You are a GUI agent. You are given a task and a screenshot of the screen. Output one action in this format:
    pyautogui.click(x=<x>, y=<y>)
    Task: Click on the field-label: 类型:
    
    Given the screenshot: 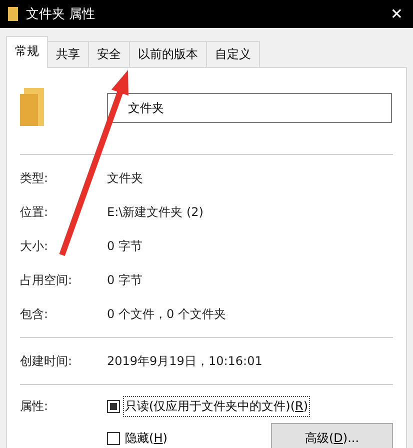 What is the action you would take?
    pyautogui.click(x=35, y=178)
    